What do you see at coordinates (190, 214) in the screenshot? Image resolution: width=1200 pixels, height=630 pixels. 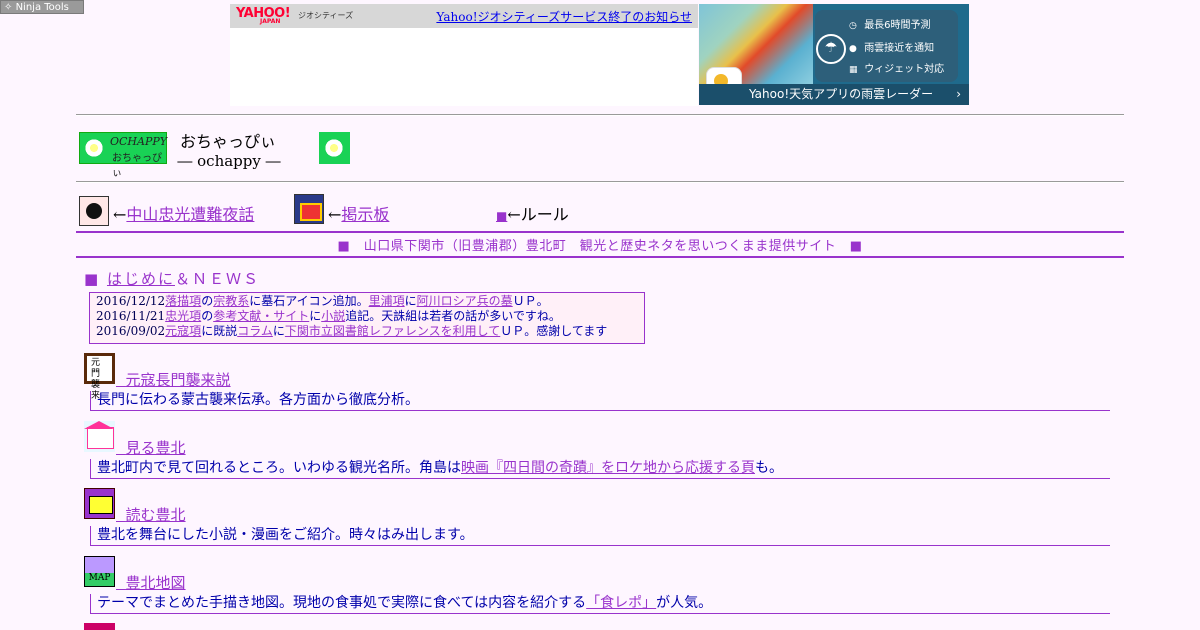 I see `tadamitsu-link: 中山忠光遭難夜話` at bounding box center [190, 214].